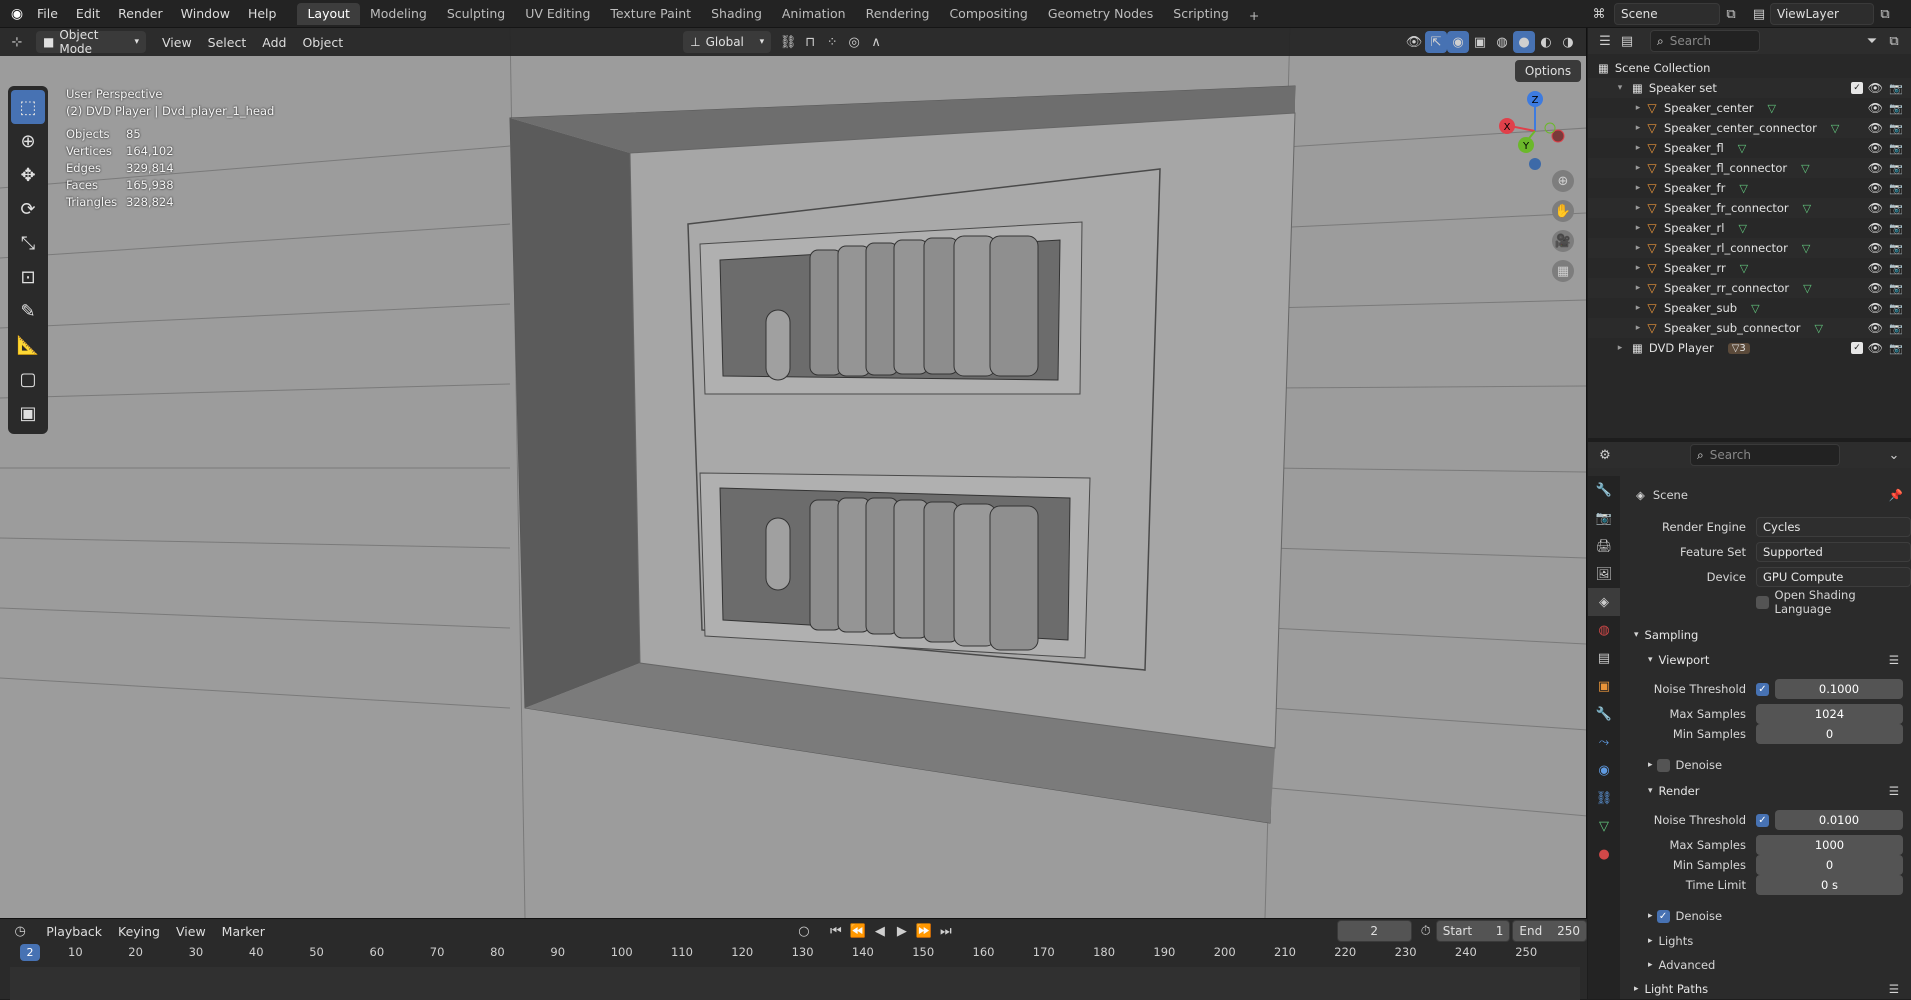  What do you see at coordinates (1374, 931) in the screenshot?
I see `current-frame-field: 2` at bounding box center [1374, 931].